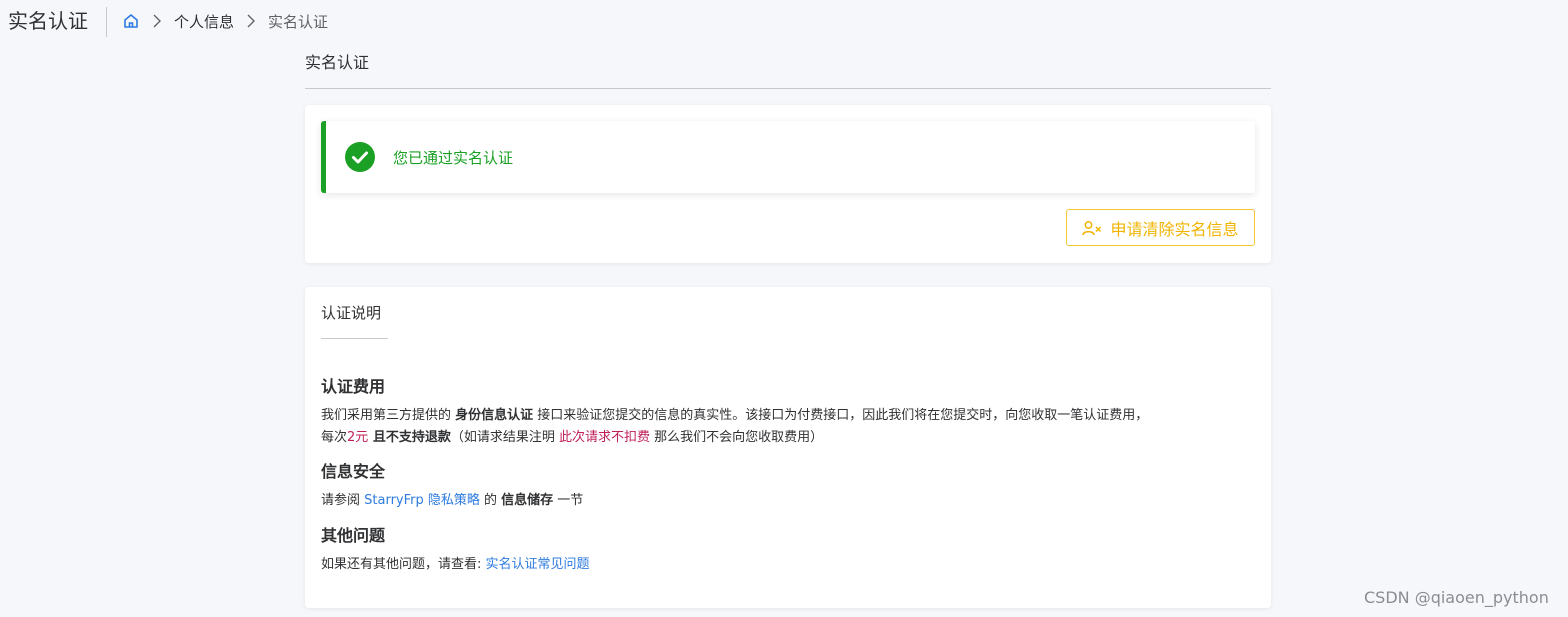 The image size is (1568, 617). Describe the element at coordinates (337, 62) in the screenshot. I see `section-title: 实名认证` at that location.